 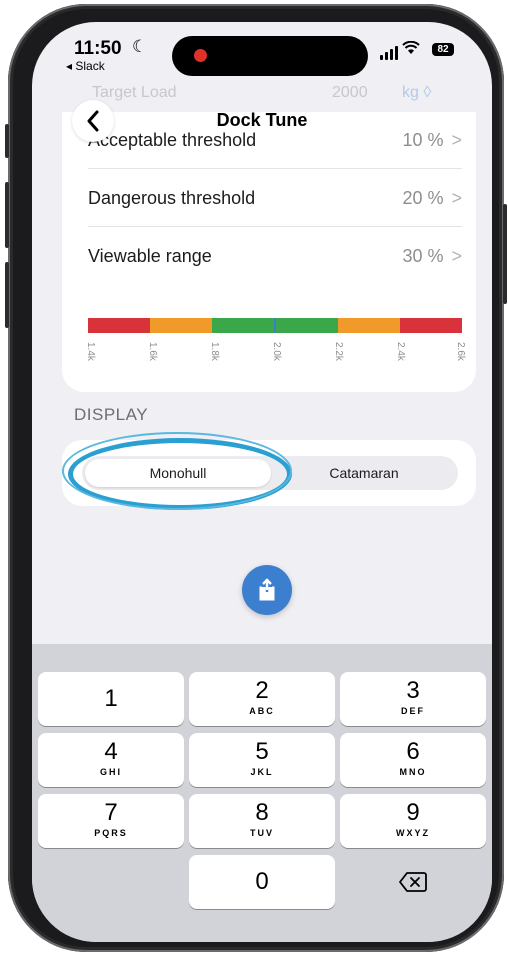 What do you see at coordinates (177, 471) in the screenshot?
I see `highlight-ellipse-outer` at bounding box center [177, 471].